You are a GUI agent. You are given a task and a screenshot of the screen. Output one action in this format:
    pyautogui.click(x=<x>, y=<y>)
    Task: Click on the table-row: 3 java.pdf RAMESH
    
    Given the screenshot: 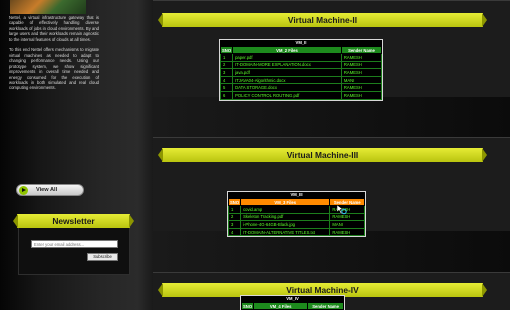 What is the action you would take?
    pyautogui.click(x=301, y=72)
    